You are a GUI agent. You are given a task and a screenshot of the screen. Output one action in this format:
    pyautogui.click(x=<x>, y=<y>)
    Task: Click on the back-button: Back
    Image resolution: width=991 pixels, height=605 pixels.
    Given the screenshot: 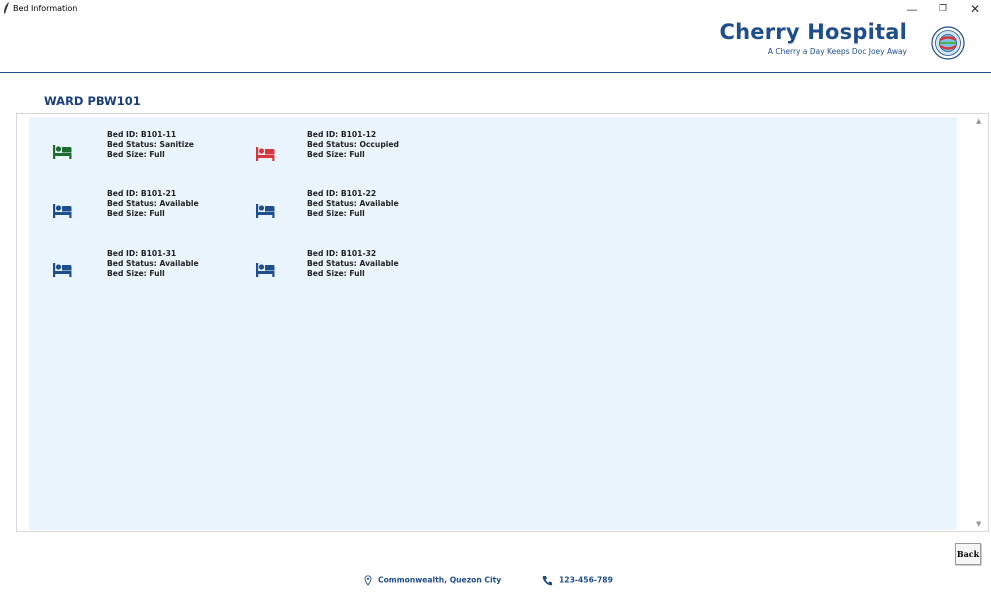 What is the action you would take?
    pyautogui.click(x=968, y=554)
    